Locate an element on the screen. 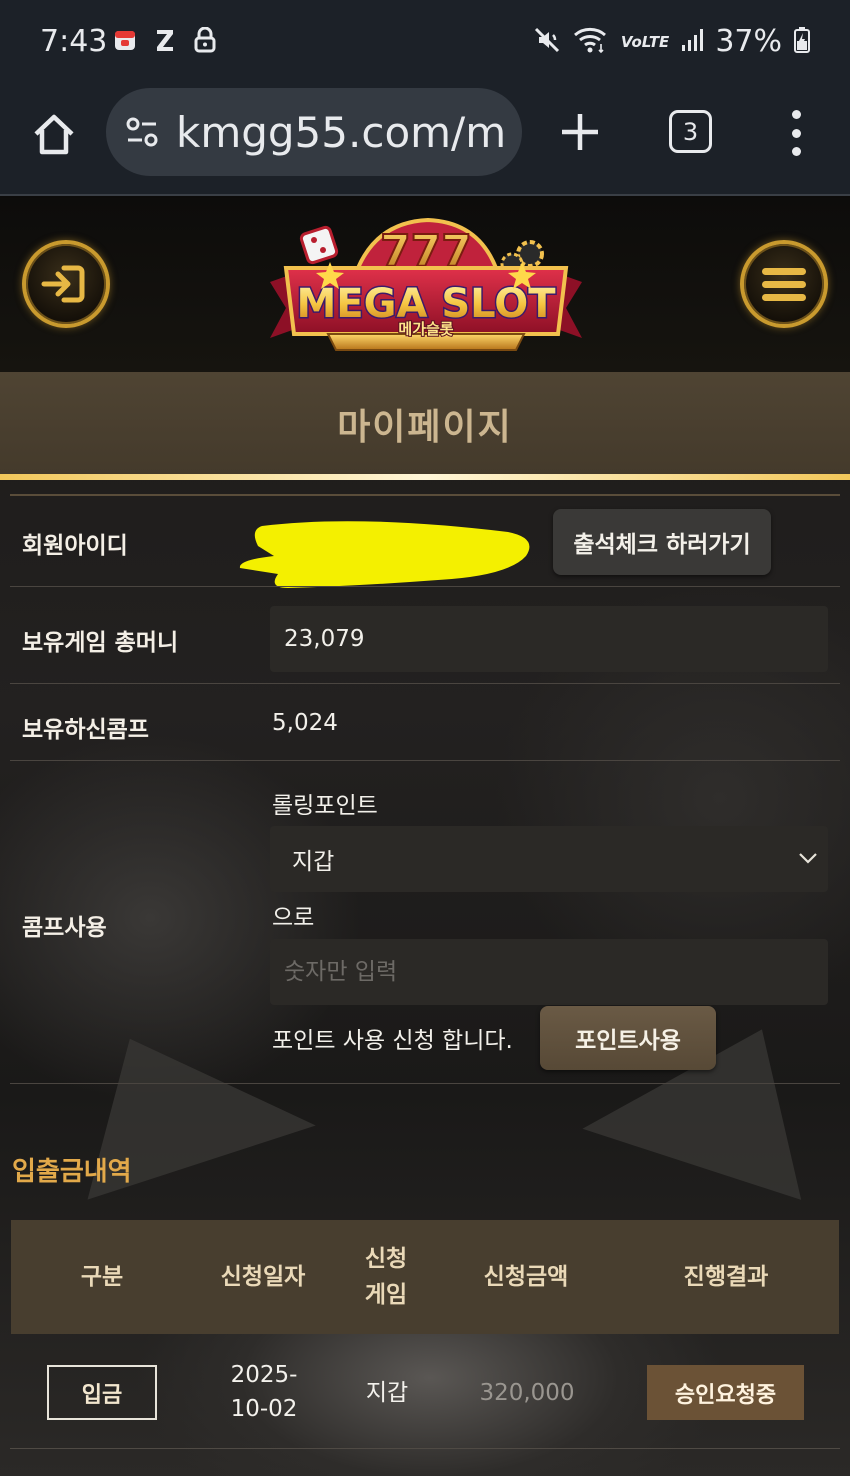 The height and width of the screenshot is (1476, 850). comp-value: 5,024 is located at coordinates (305, 723).